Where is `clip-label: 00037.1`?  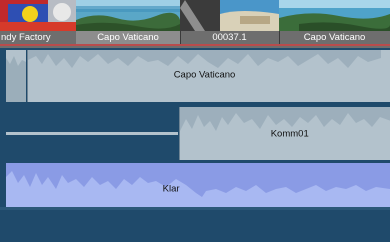 clip-label: 00037.1 is located at coordinates (229, 37).